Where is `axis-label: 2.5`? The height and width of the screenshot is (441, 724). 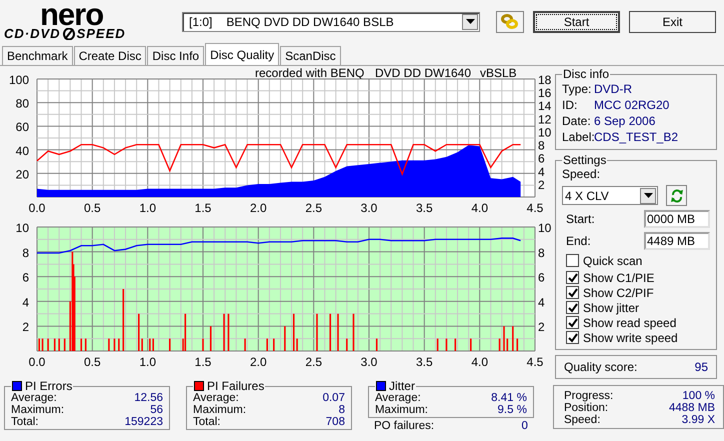 axis-label: 2.5 is located at coordinates (313, 360).